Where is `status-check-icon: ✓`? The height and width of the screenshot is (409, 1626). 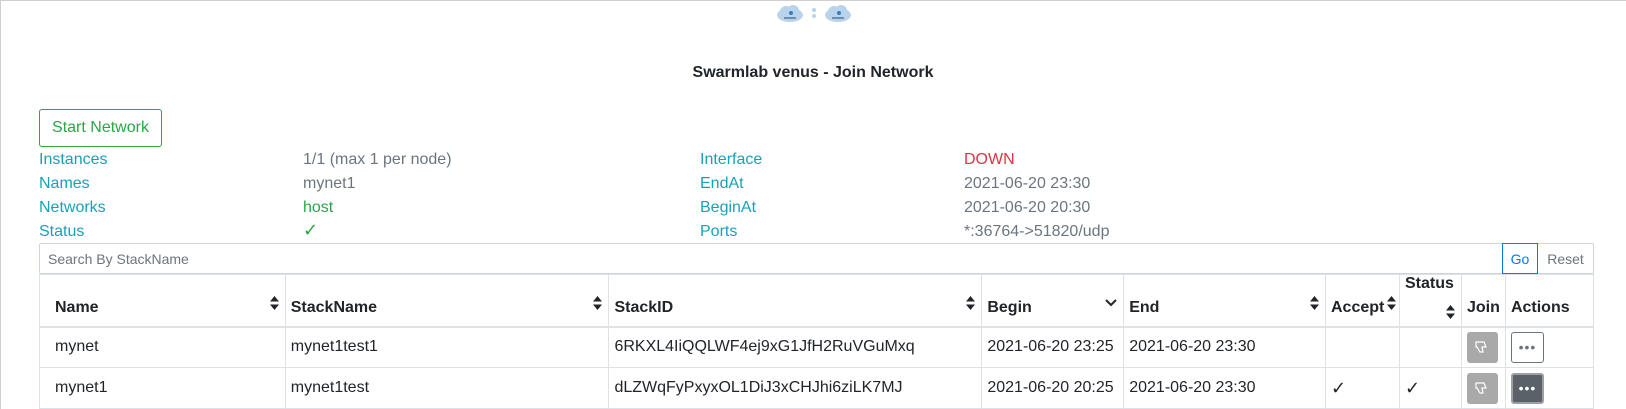 status-check-icon: ✓ is located at coordinates (311, 230).